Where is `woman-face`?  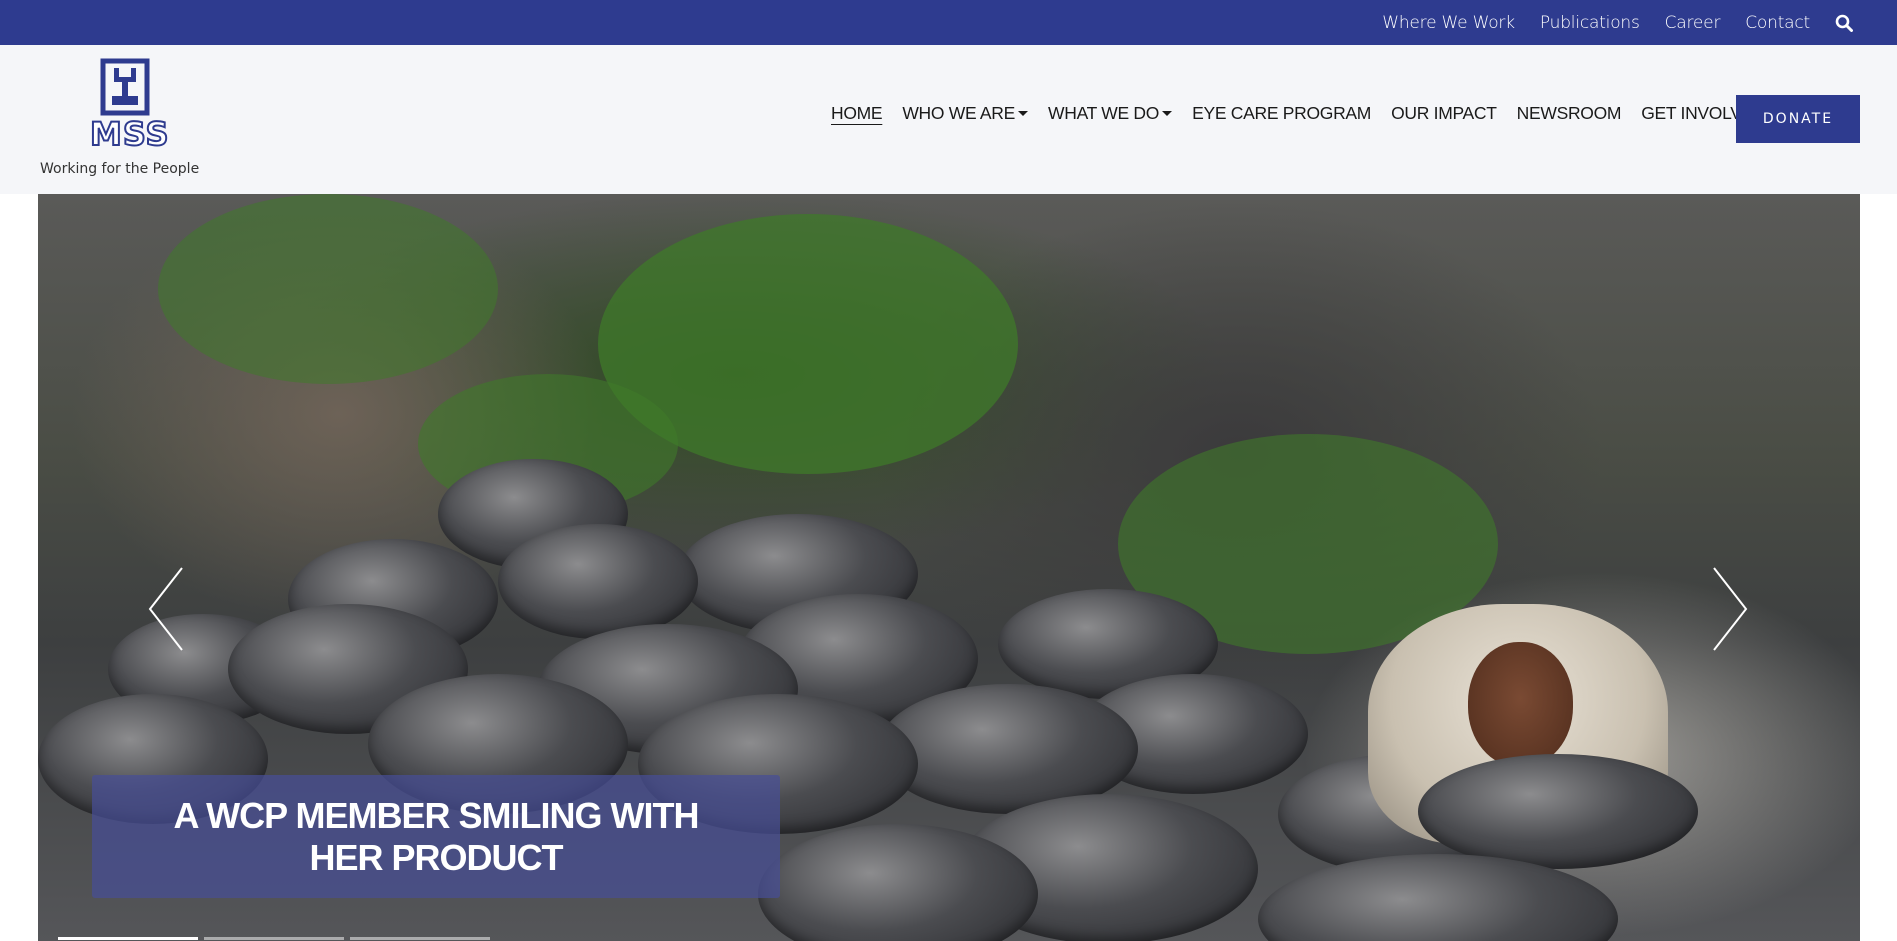 woman-face is located at coordinates (1520, 704).